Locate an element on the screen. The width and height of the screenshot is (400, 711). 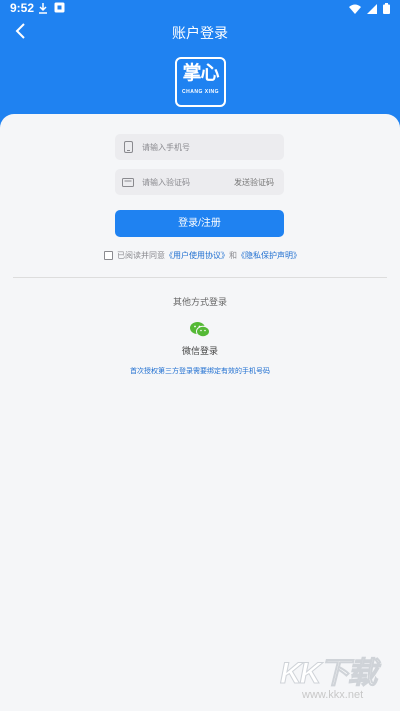
notification-icon is located at coordinates (59, 9).